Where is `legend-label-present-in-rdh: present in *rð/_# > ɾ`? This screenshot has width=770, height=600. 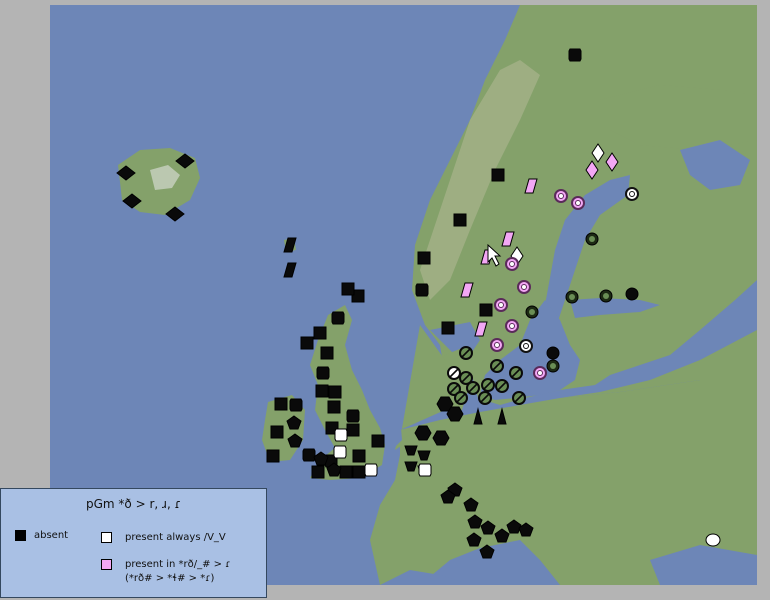 legend-label-present-in-rdh: present in *rð/_# > ɾ is located at coordinates (178, 564).